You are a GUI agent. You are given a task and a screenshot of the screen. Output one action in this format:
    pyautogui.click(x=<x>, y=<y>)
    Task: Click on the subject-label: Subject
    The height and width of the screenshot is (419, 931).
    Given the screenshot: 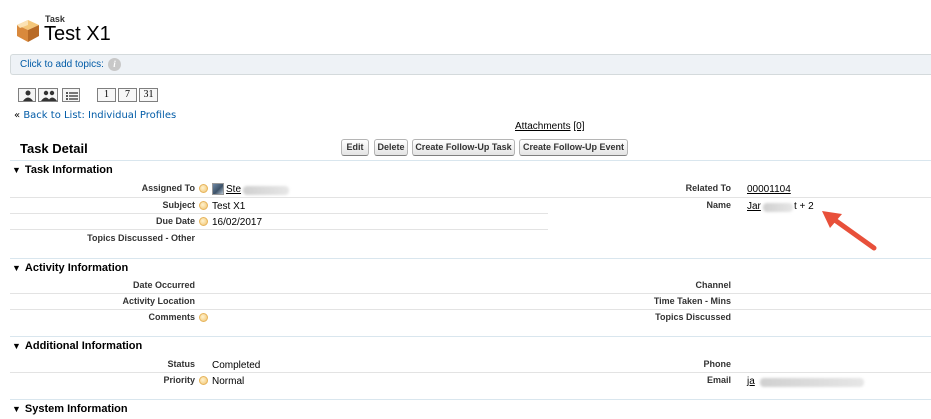 What is the action you would take?
    pyautogui.click(x=178, y=205)
    